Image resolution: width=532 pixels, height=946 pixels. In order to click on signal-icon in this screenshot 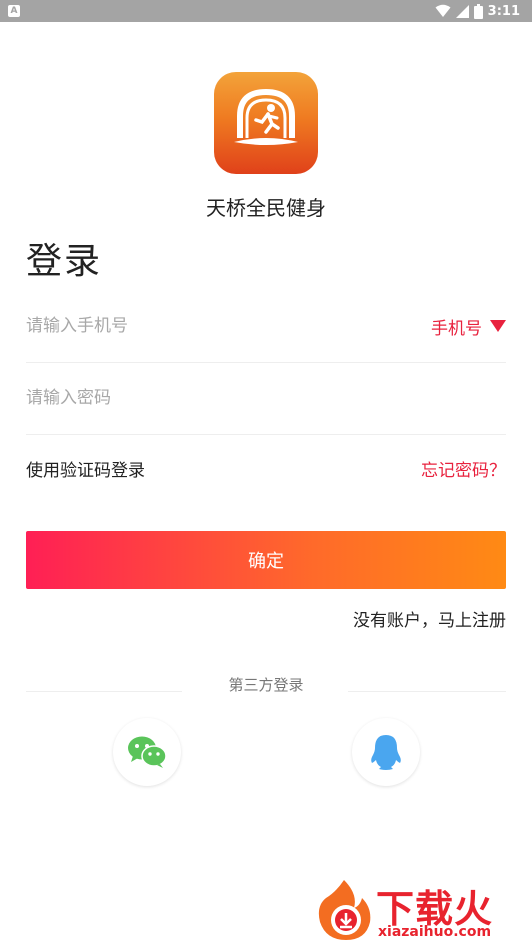, I will do `click(462, 11)`.